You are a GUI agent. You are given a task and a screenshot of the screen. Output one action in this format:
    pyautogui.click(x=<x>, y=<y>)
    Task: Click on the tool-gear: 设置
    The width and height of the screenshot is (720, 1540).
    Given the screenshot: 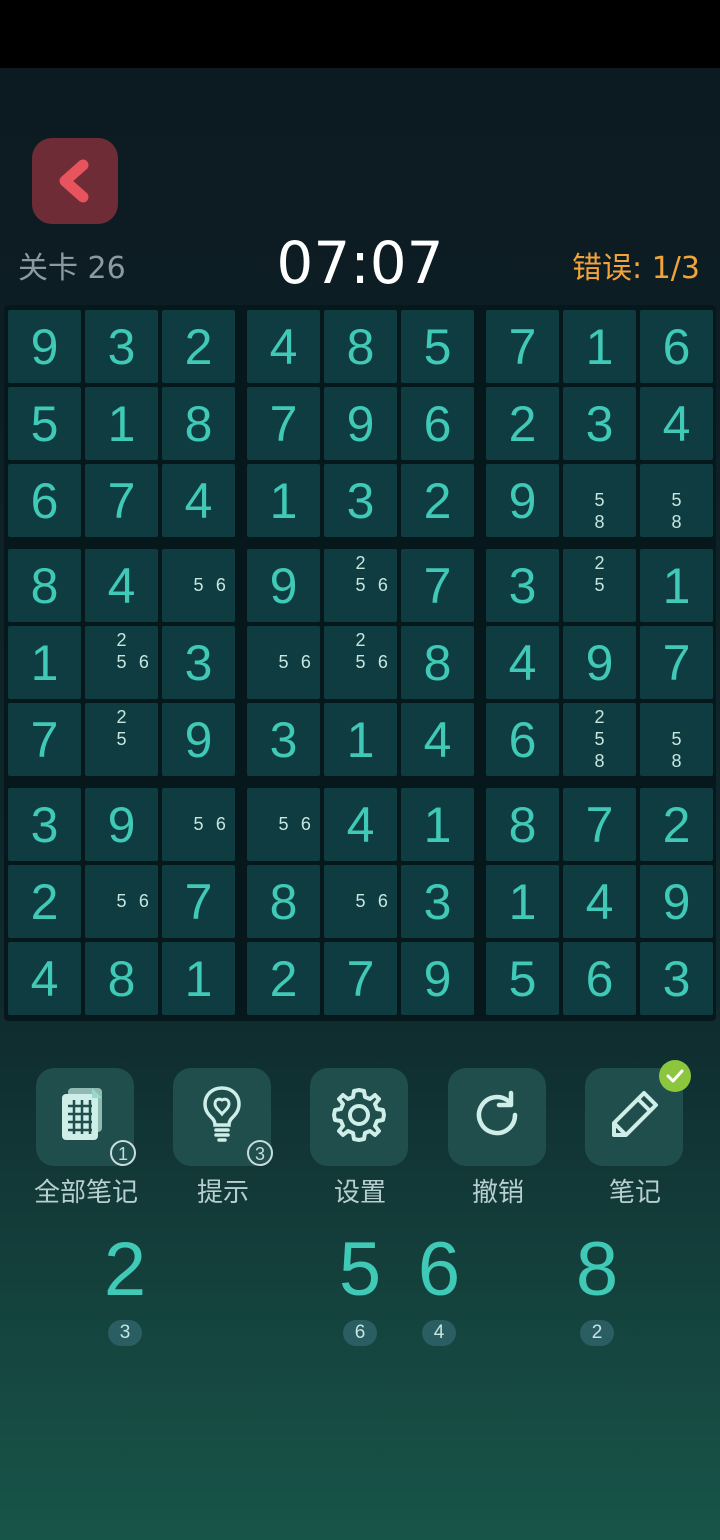 What is the action you would take?
    pyautogui.click(x=360, y=1138)
    